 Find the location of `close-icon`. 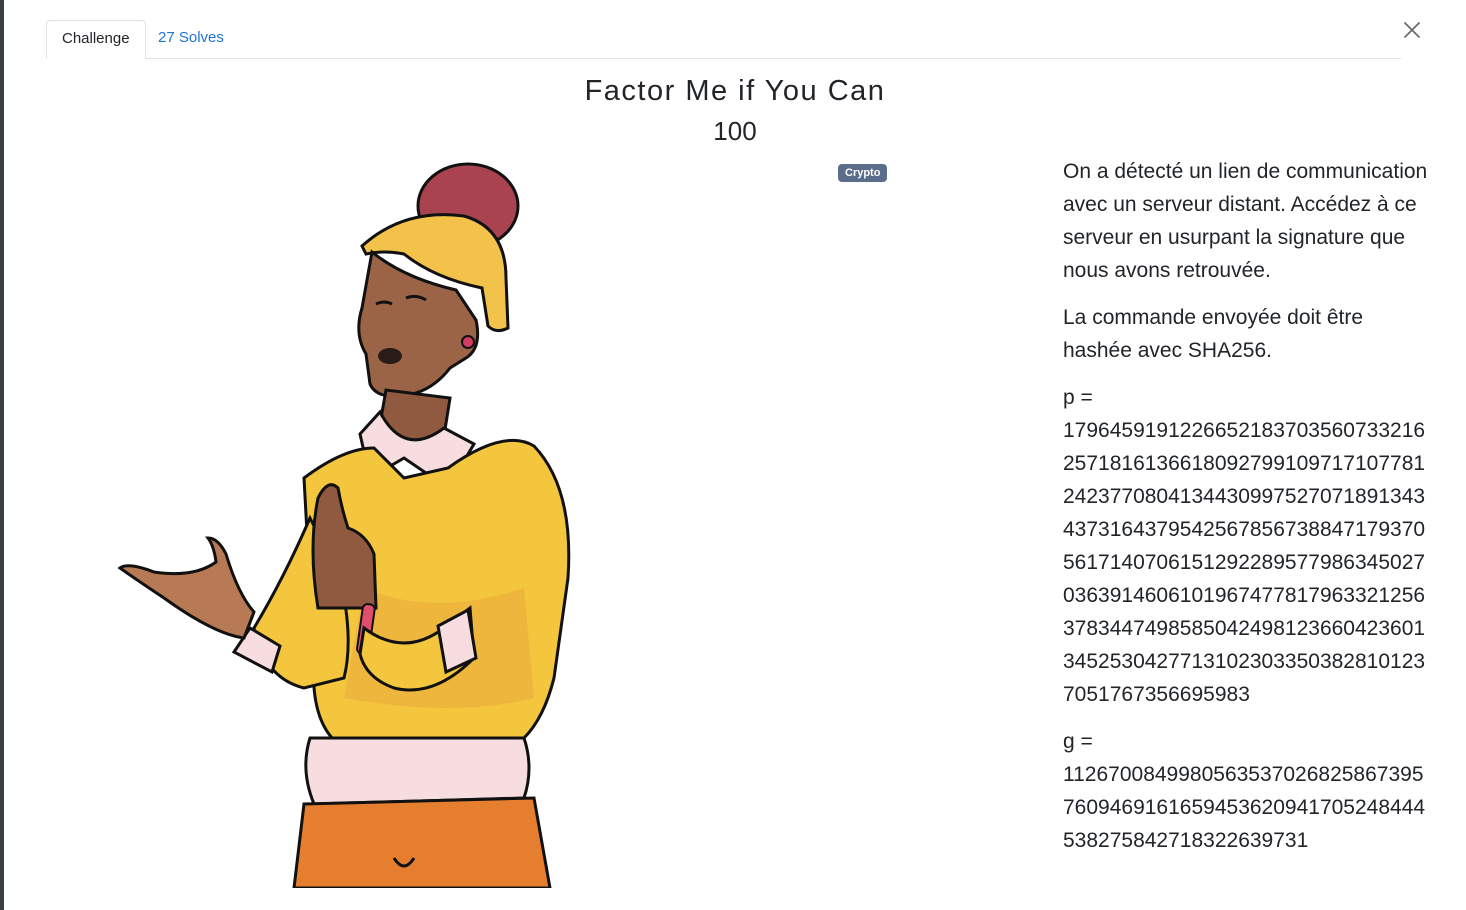

close-icon is located at coordinates (1412, 30).